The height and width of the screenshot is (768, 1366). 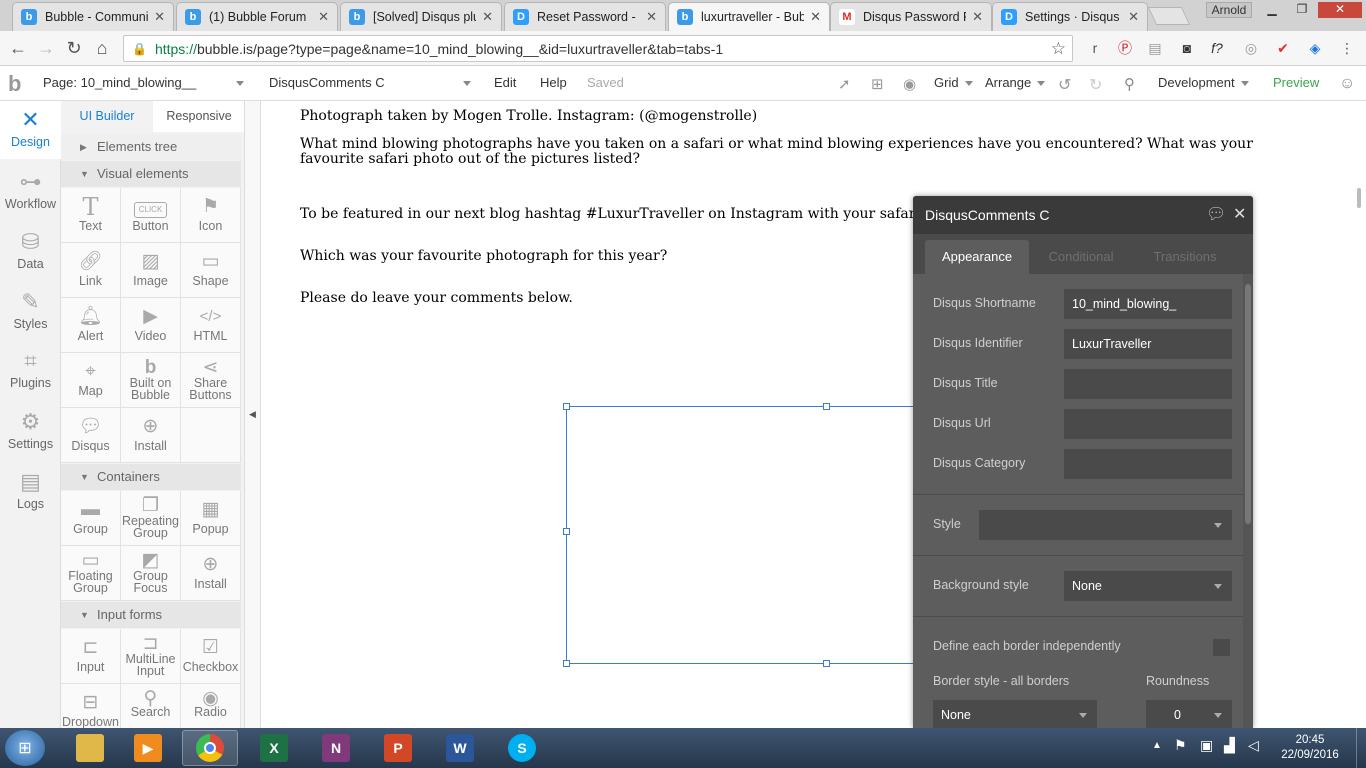 What do you see at coordinates (1340, 10) in the screenshot?
I see `close-window-icon: ✕` at bounding box center [1340, 10].